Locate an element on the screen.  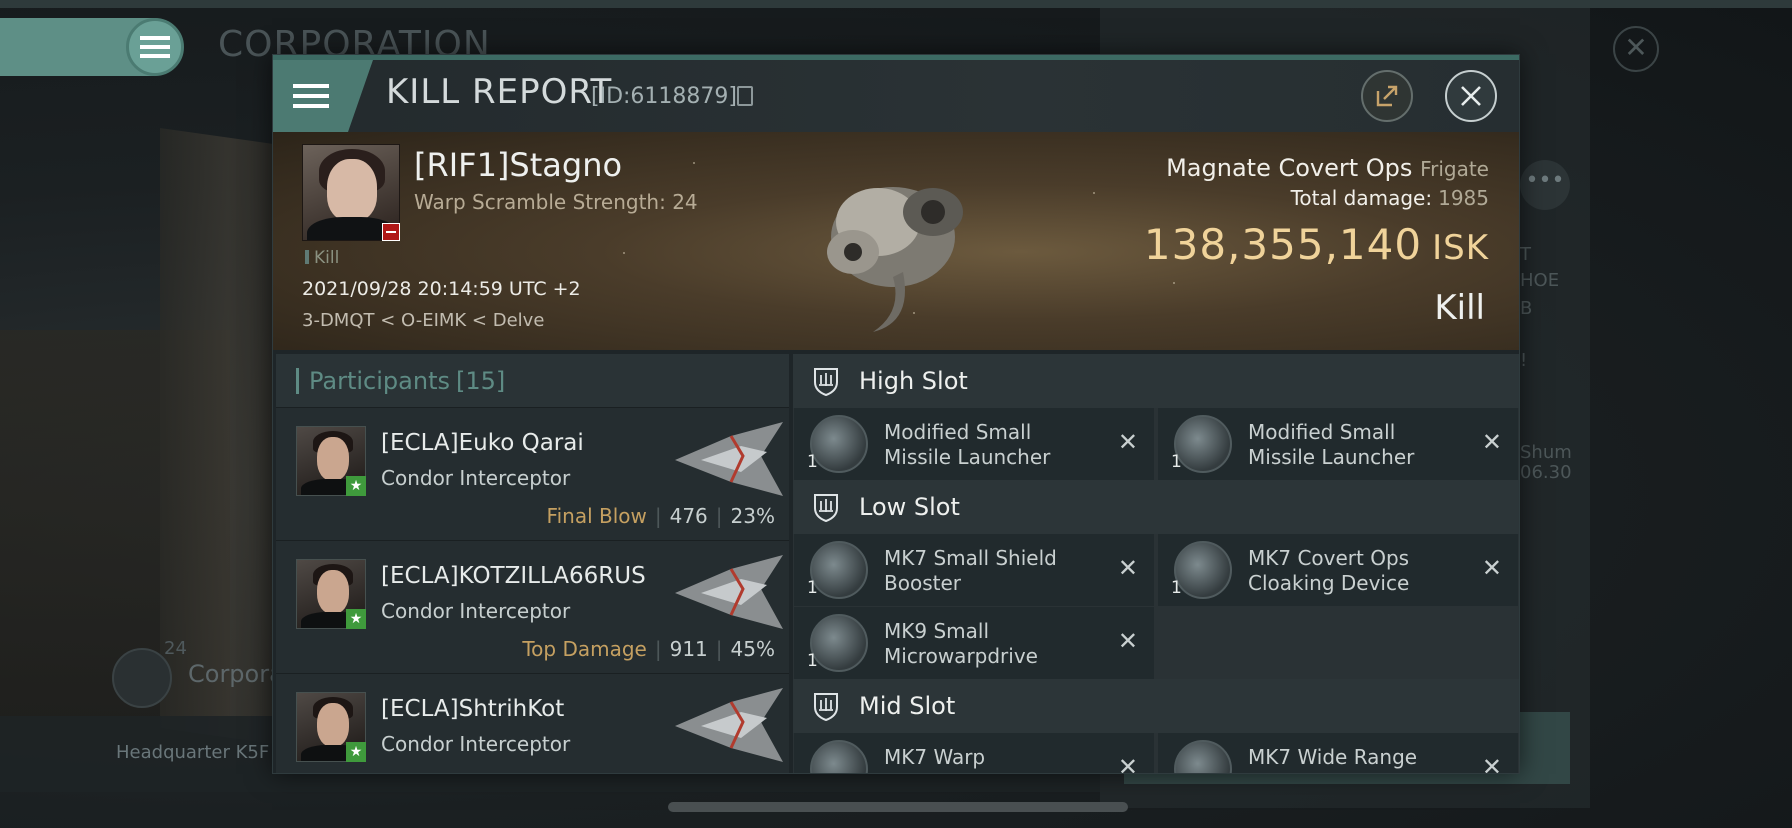
background-top-bar is located at coordinates (896, 4).